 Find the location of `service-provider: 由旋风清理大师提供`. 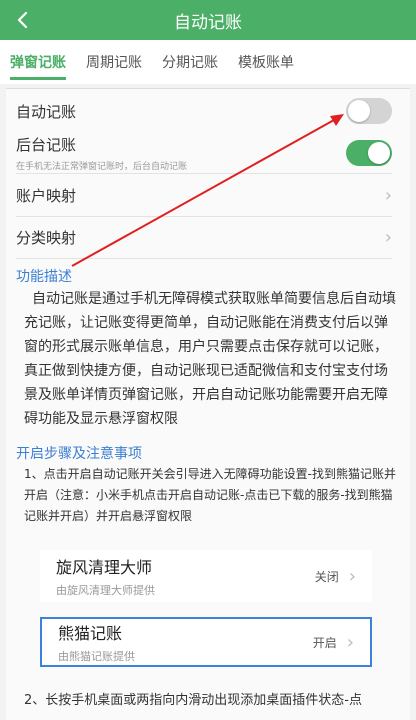

service-provider: 由旋风清理大师提供 is located at coordinates (105, 590).